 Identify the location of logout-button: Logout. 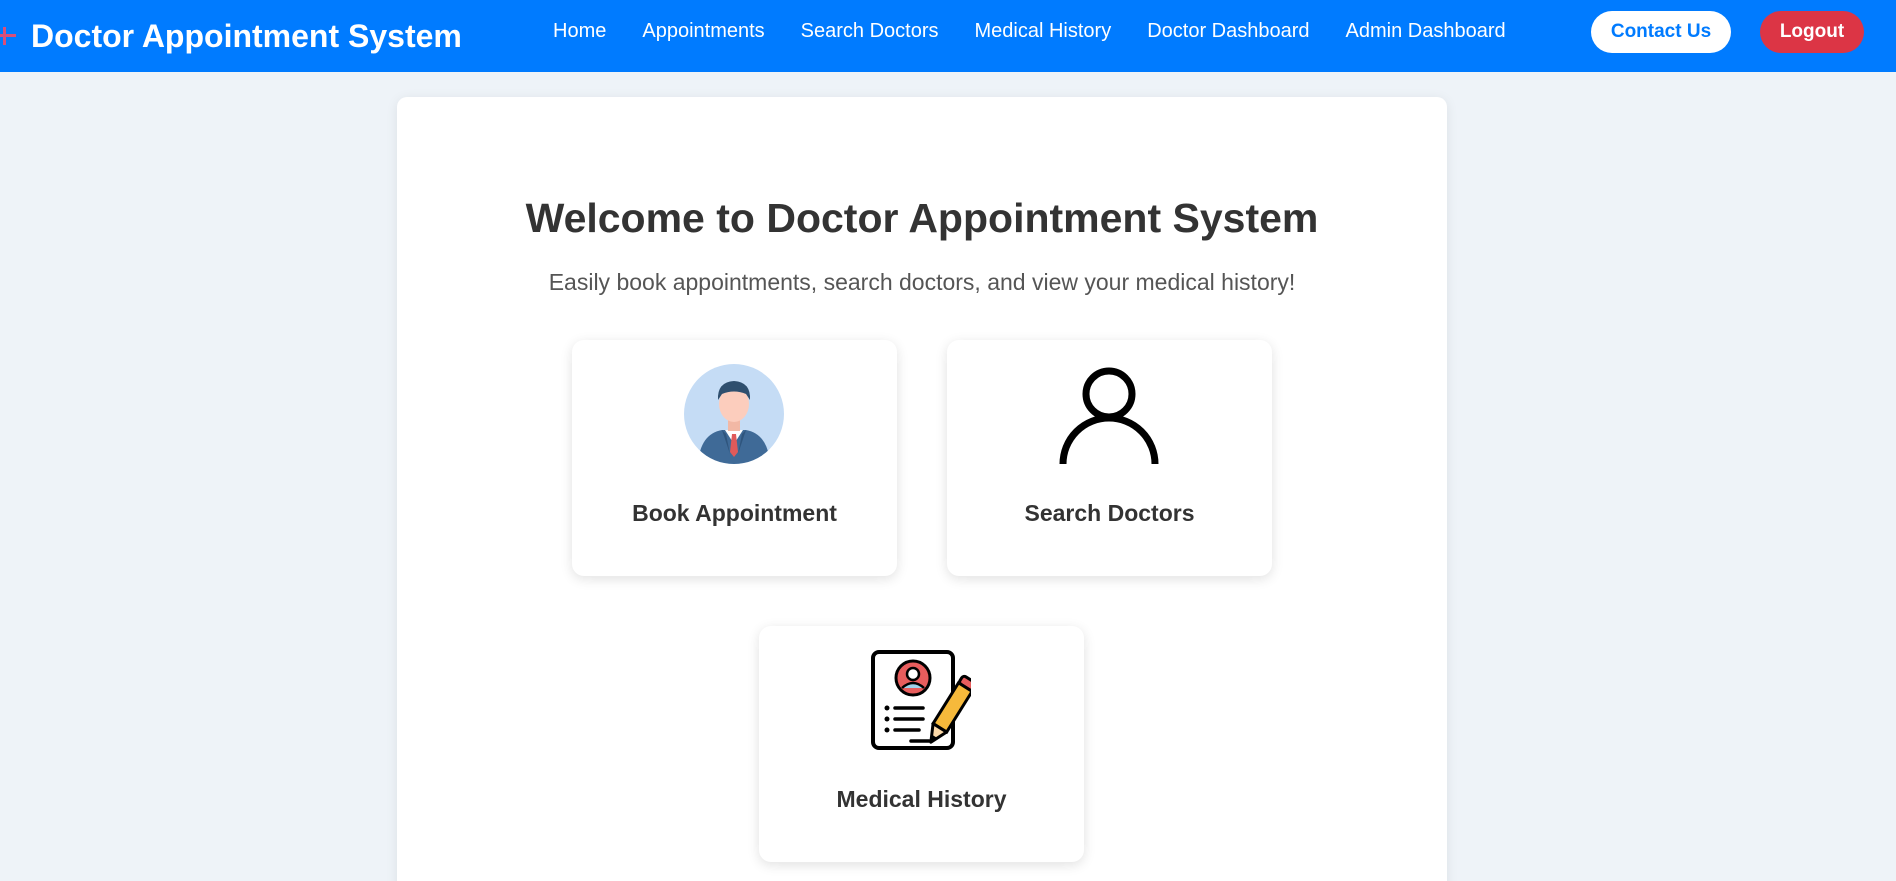
(1812, 32).